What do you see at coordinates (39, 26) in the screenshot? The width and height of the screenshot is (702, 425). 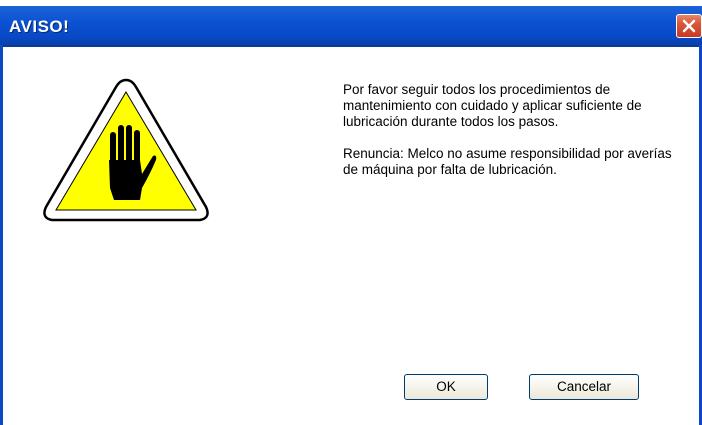 I see `dialog-title: AVISO!` at bounding box center [39, 26].